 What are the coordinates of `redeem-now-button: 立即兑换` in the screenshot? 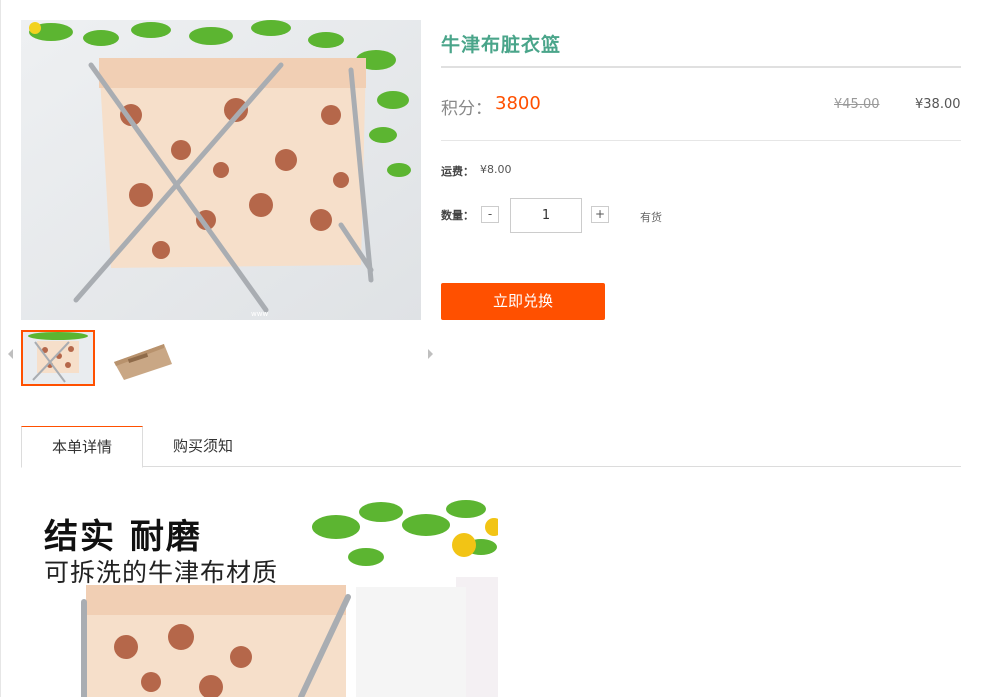 It's located at (523, 301).